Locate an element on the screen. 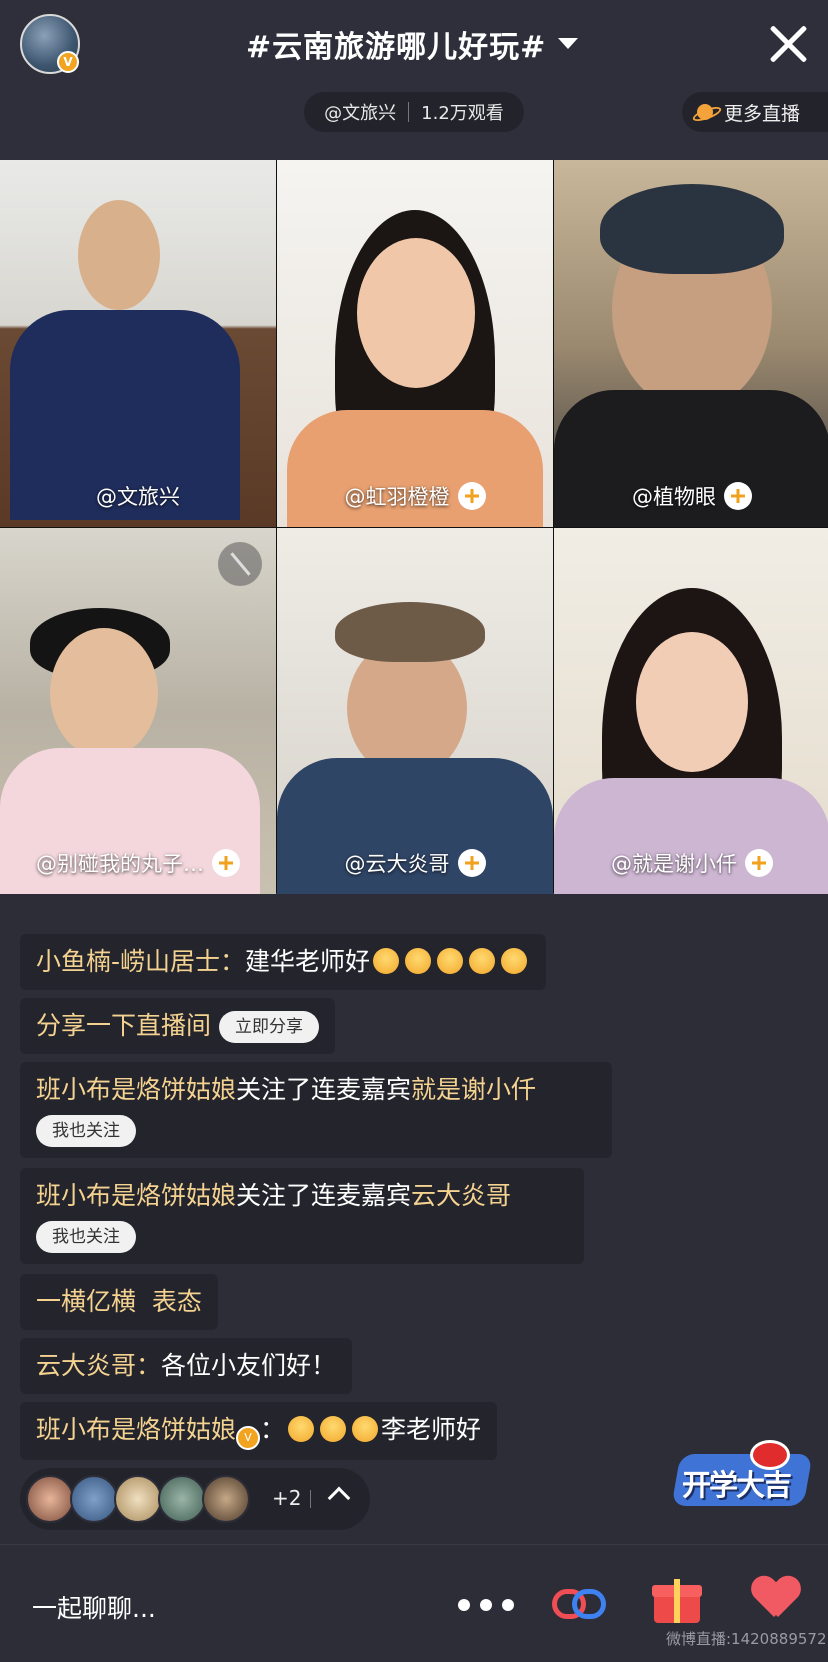 This screenshot has width=828, height=1662. mic-muted-icon is located at coordinates (240, 564).